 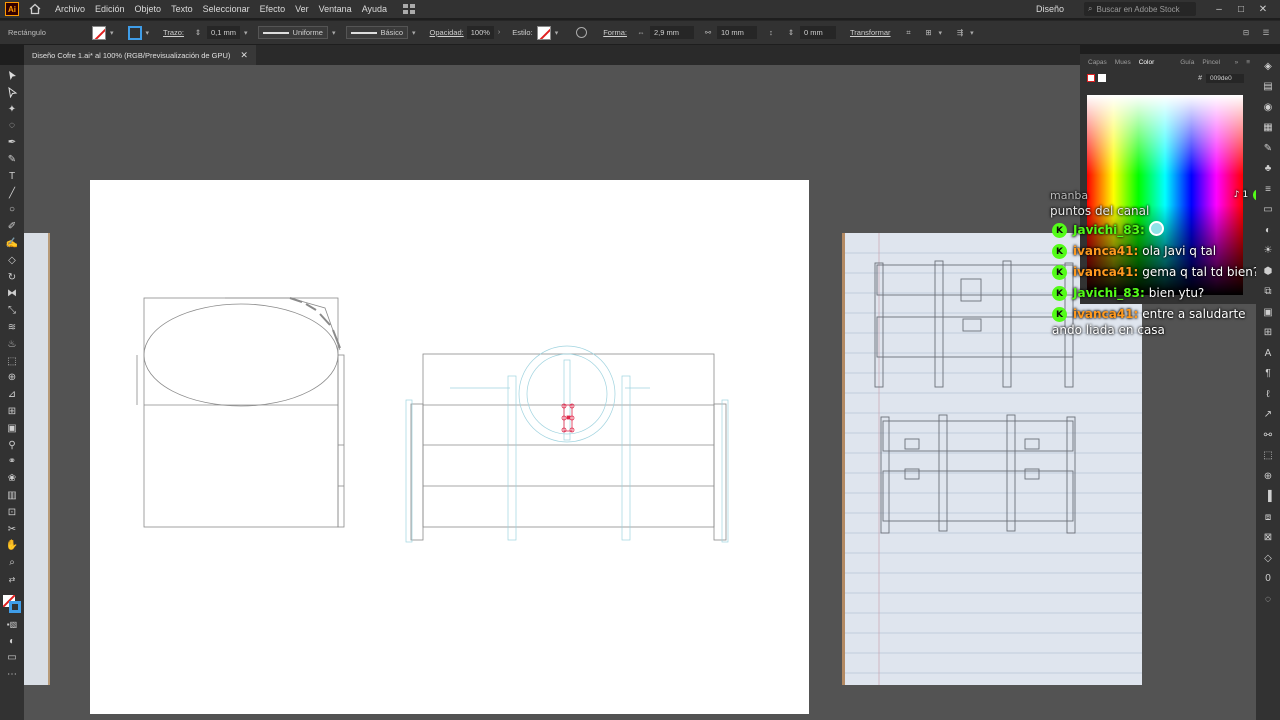 I want to click on fill-stroke-indicator, so click(x=12, y=604).